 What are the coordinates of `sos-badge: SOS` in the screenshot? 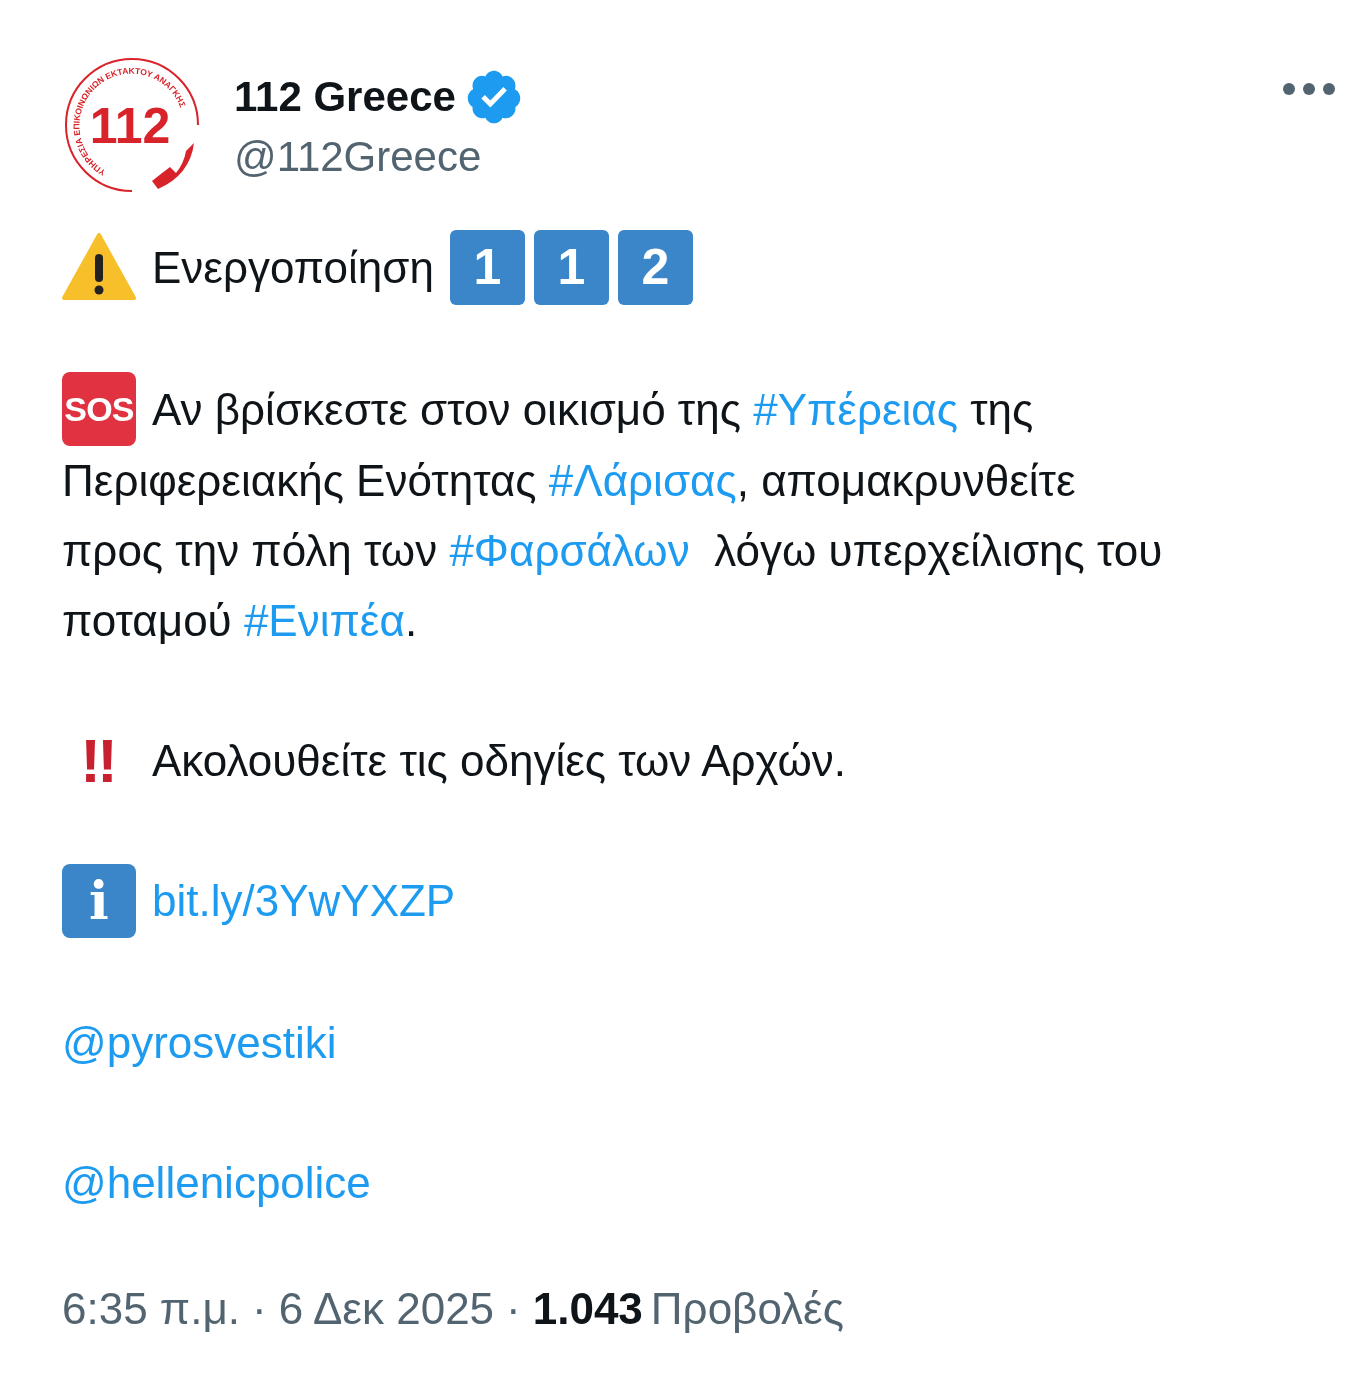 It's located at (99, 409).